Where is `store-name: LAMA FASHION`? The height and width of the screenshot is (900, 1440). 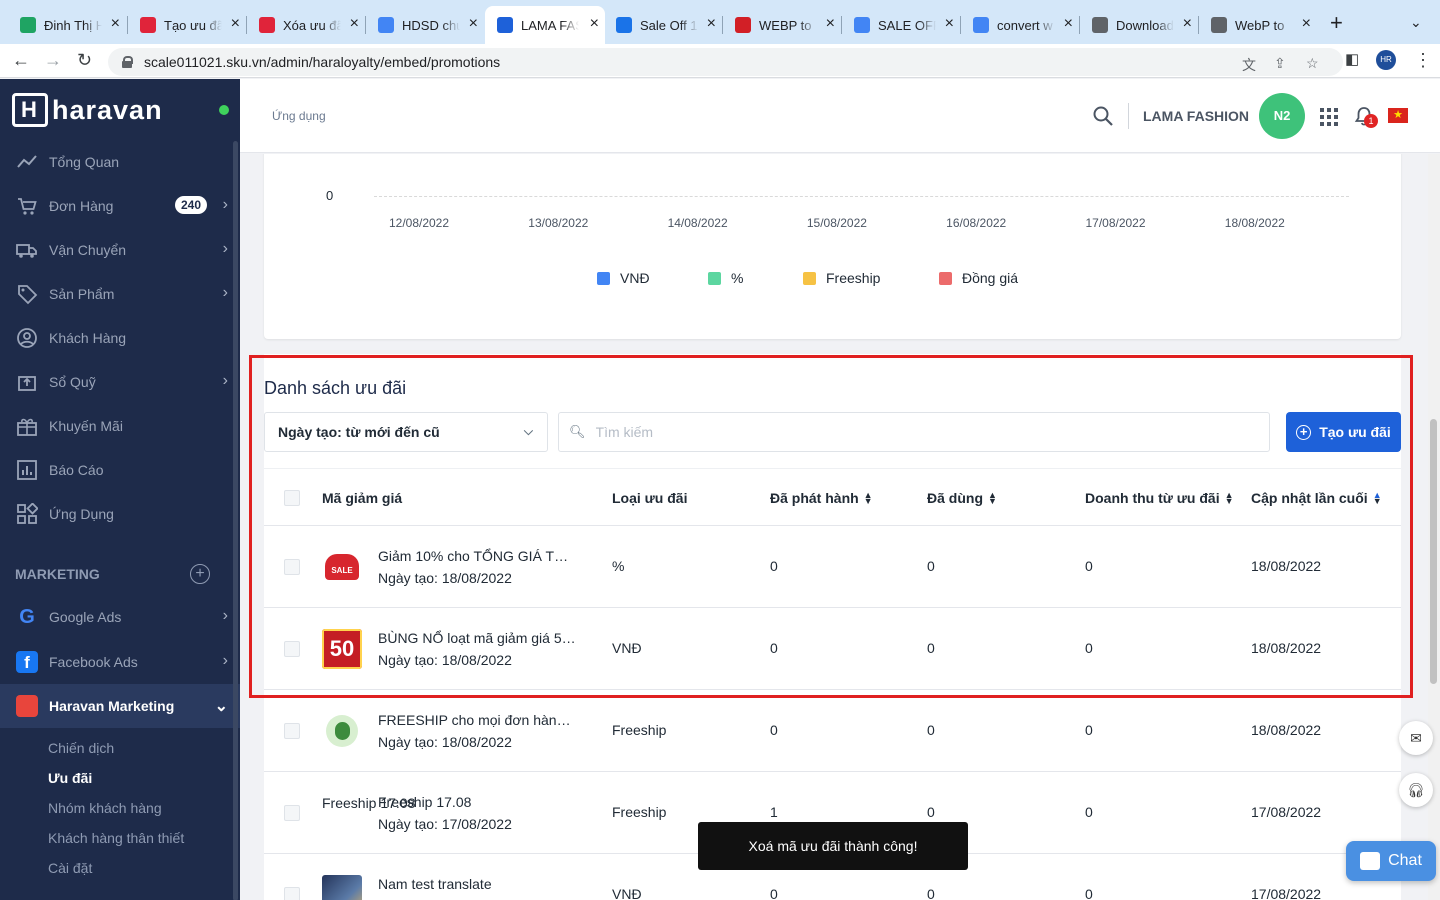 store-name: LAMA FASHION is located at coordinates (1196, 116).